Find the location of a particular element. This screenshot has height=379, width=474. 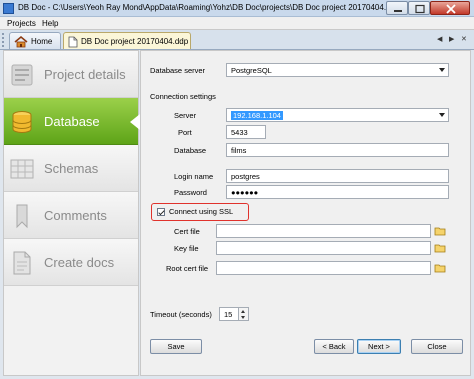

menu-projects: Projects is located at coordinates (21, 23).